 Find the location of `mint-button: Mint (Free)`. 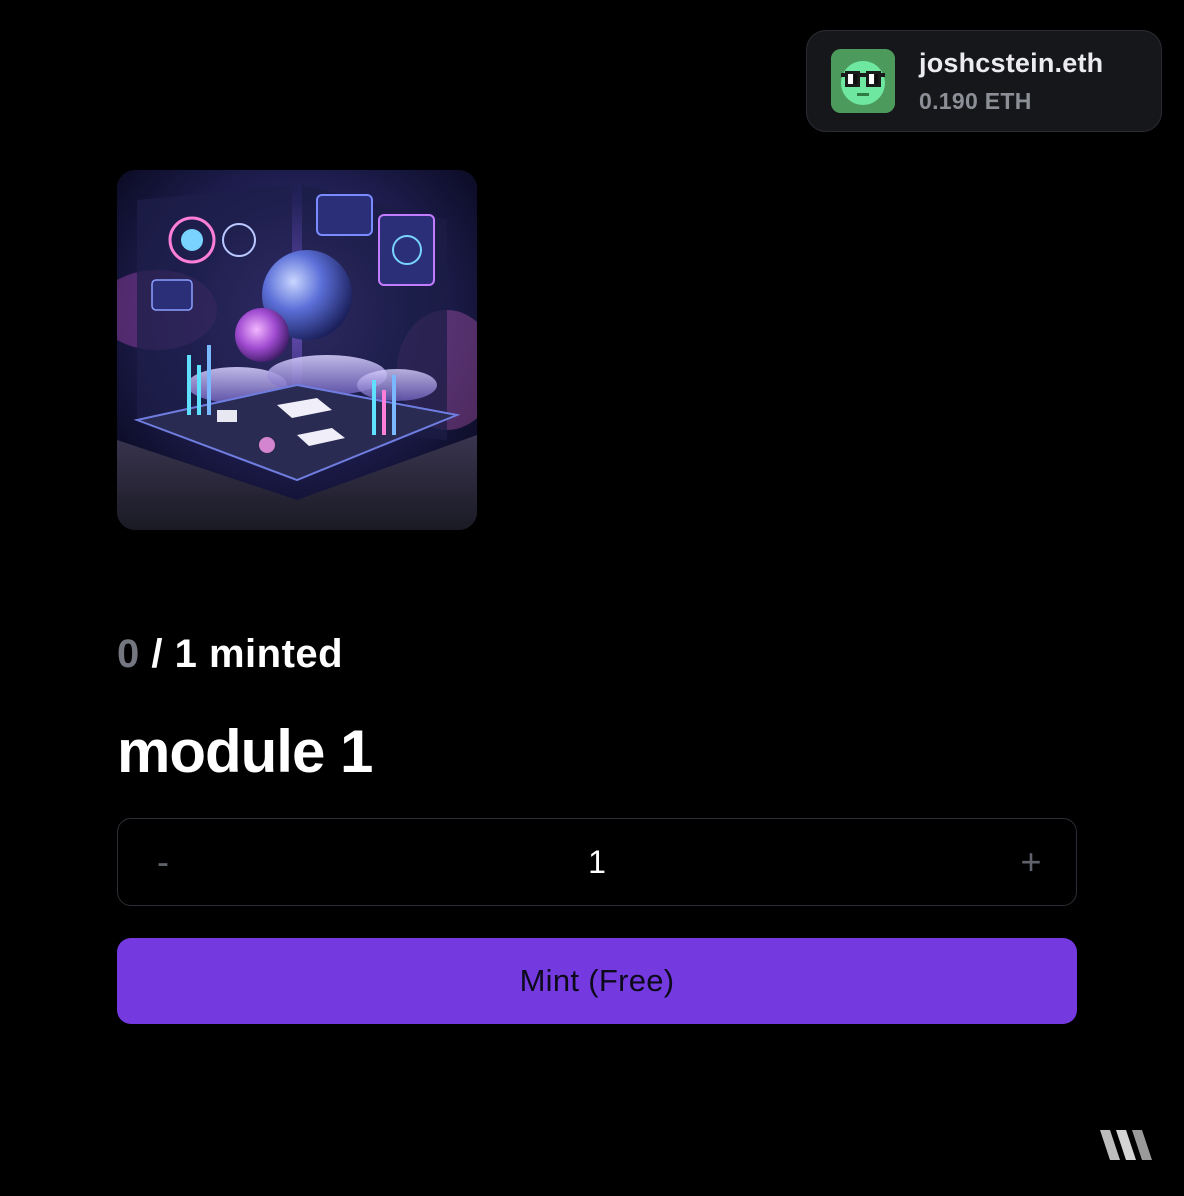

mint-button: Mint (Free) is located at coordinates (597, 981).